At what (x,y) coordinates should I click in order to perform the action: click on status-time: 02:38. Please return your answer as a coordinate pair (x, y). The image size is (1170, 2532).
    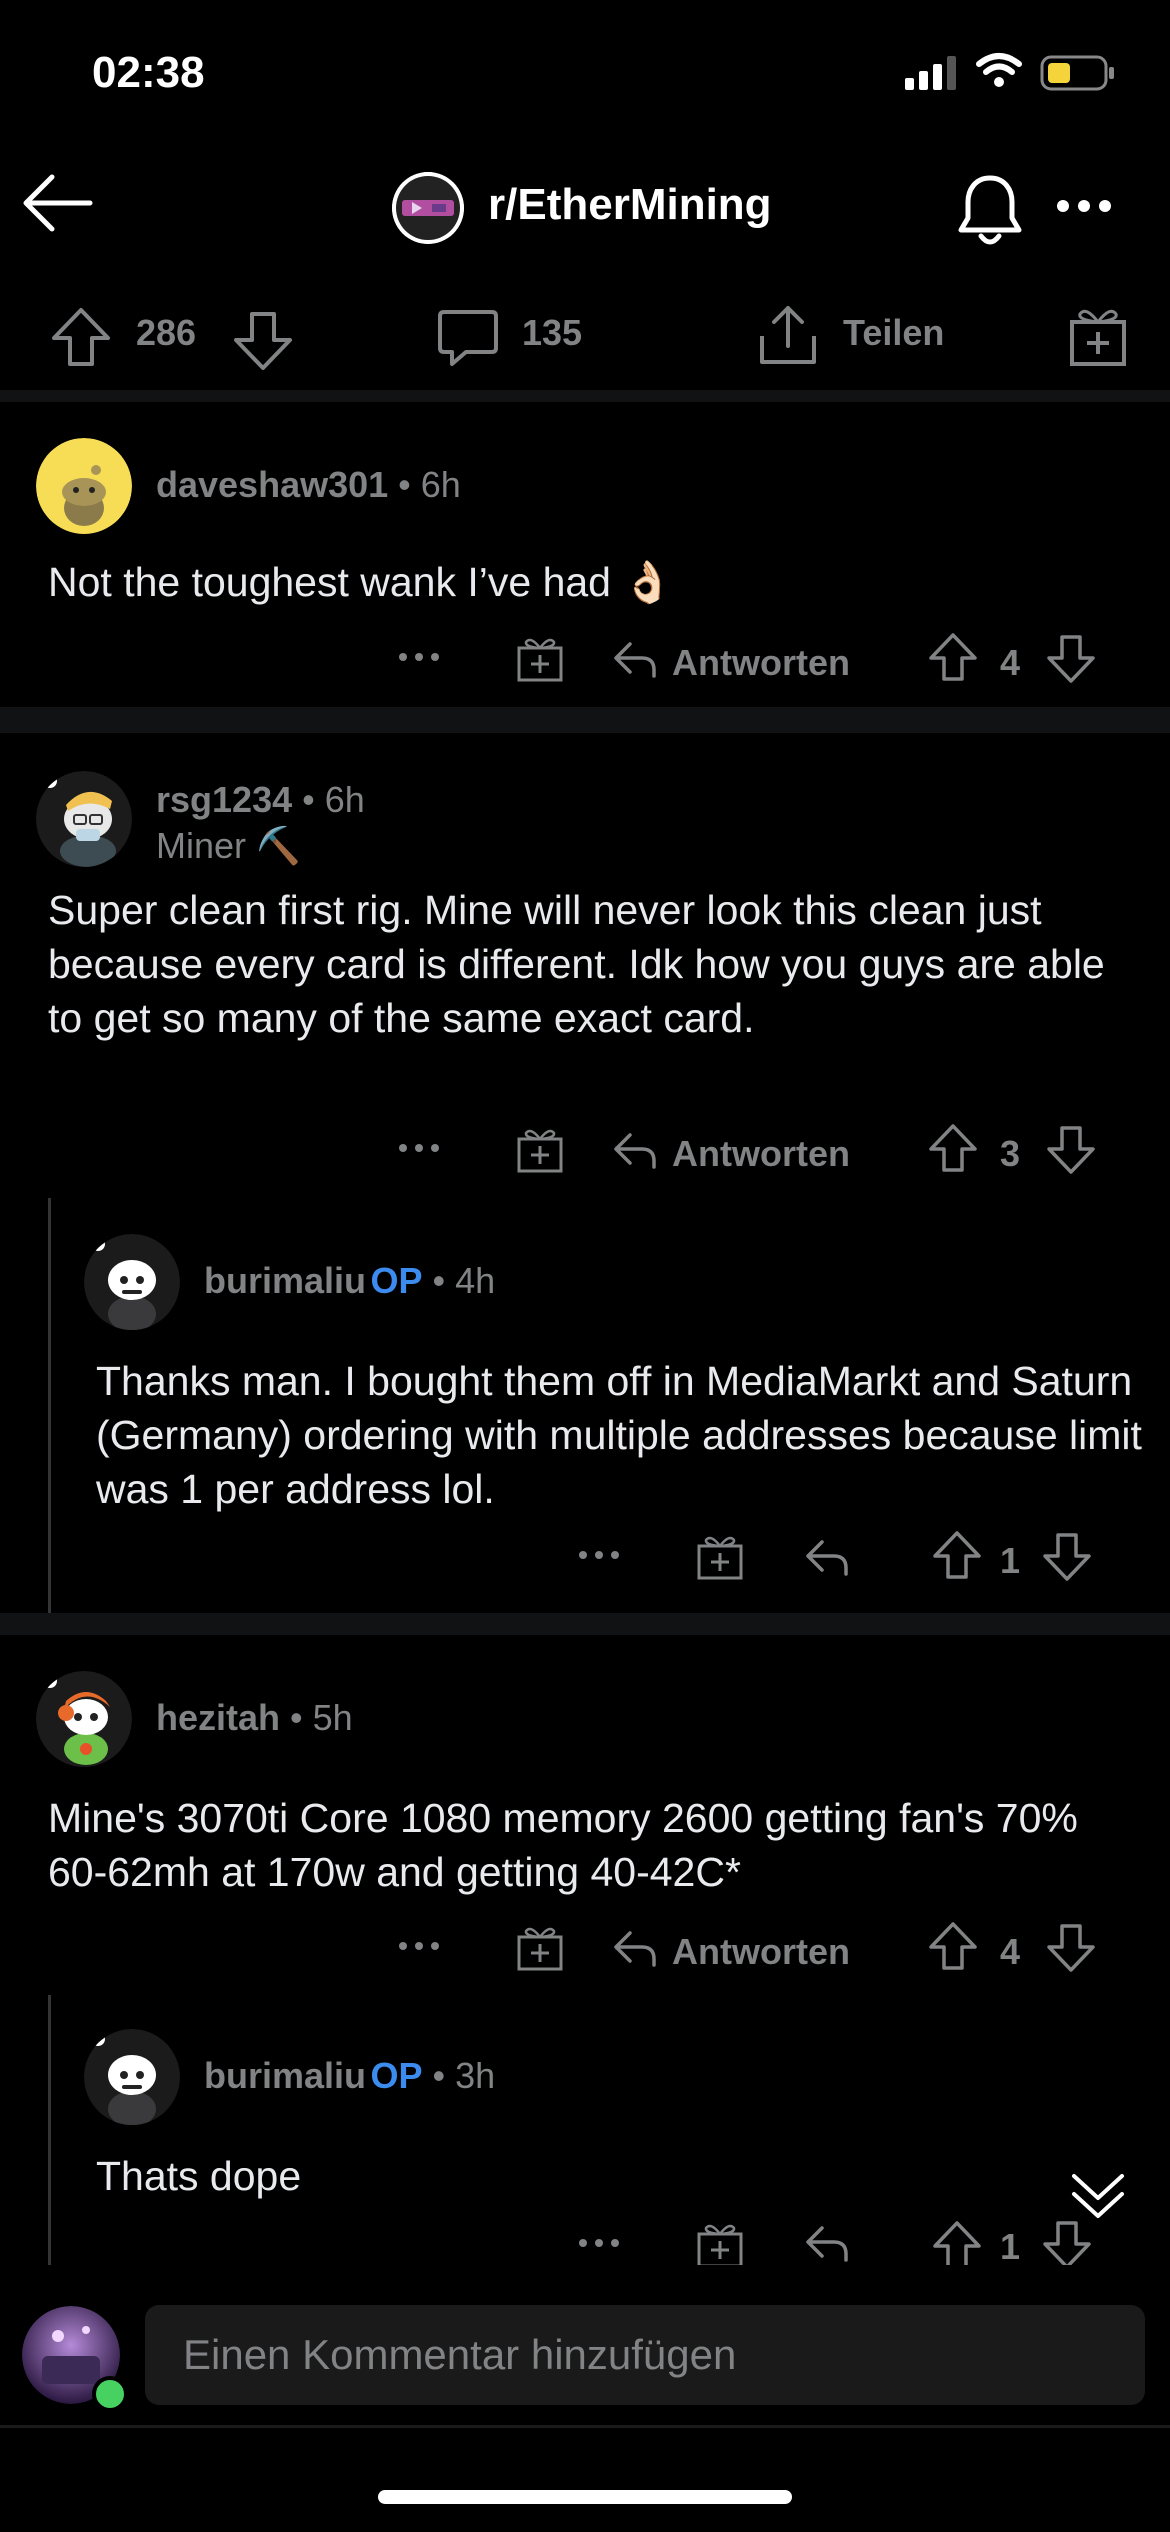
    Looking at the image, I should click on (148, 72).